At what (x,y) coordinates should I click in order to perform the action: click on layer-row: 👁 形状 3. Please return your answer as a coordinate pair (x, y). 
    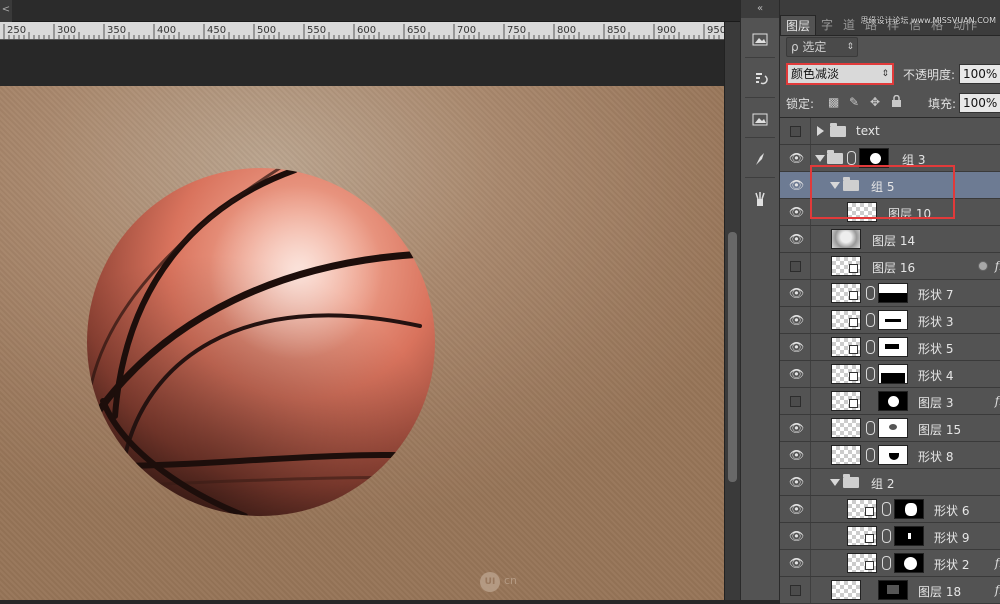
    Looking at the image, I should click on (890, 320).